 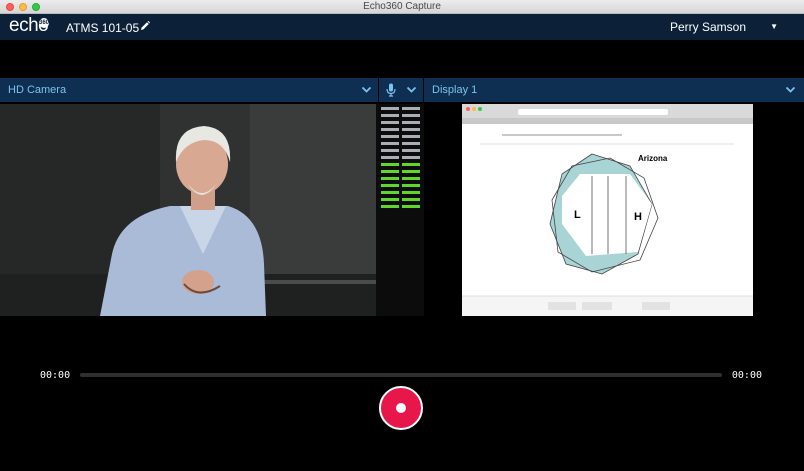 I want to click on audio-source-selector, so click(x=401, y=90).